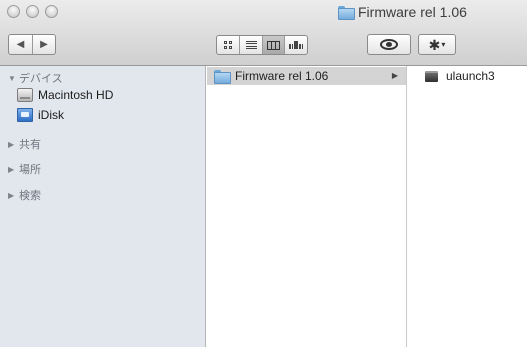  I want to click on column-view-button, so click(273, 45).